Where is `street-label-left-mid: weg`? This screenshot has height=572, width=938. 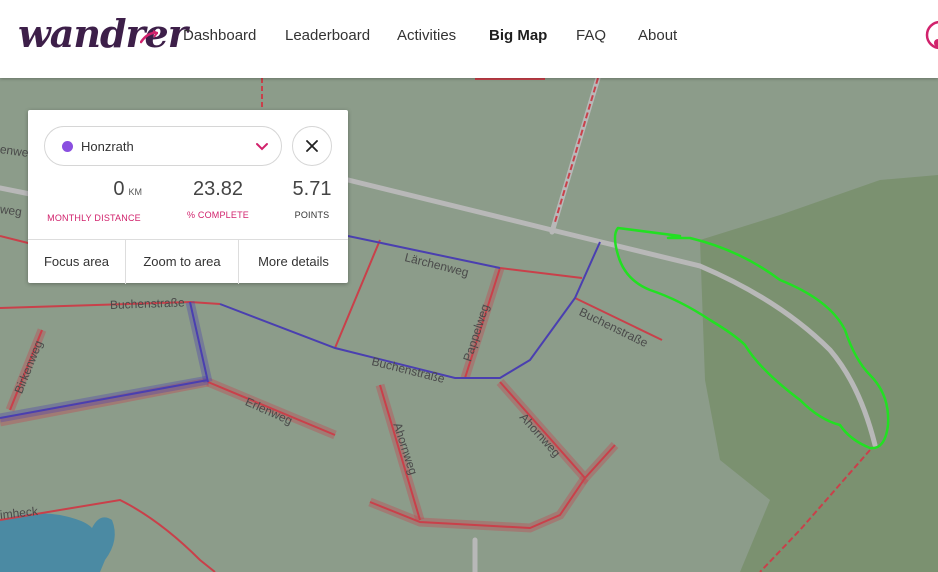
street-label-left-mid: weg is located at coordinates (11, 210).